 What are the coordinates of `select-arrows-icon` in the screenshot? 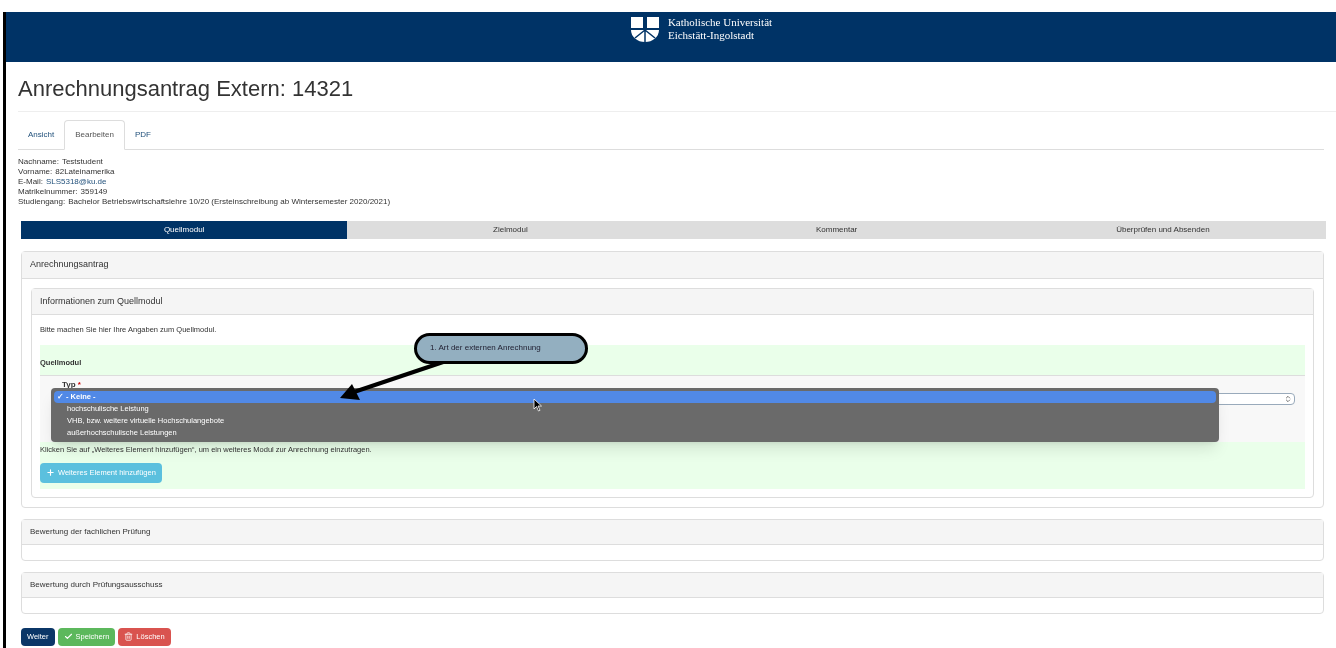 It's located at (1288, 398).